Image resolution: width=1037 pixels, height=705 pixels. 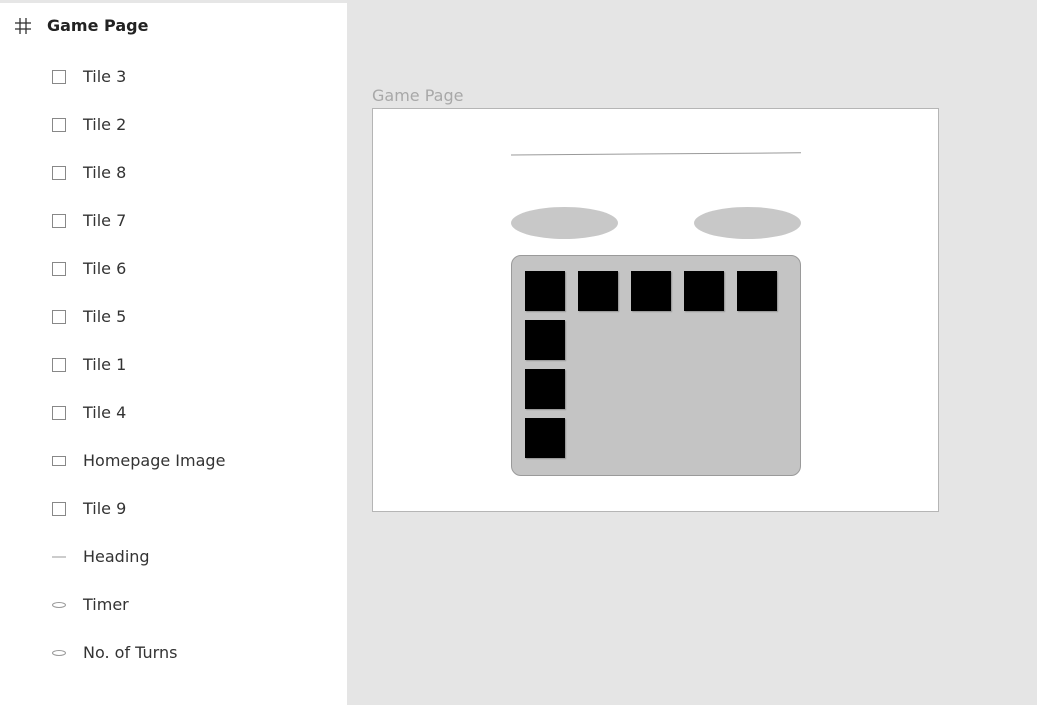 What do you see at coordinates (173, 557) in the screenshot?
I see `layer-item-heading: Heading` at bounding box center [173, 557].